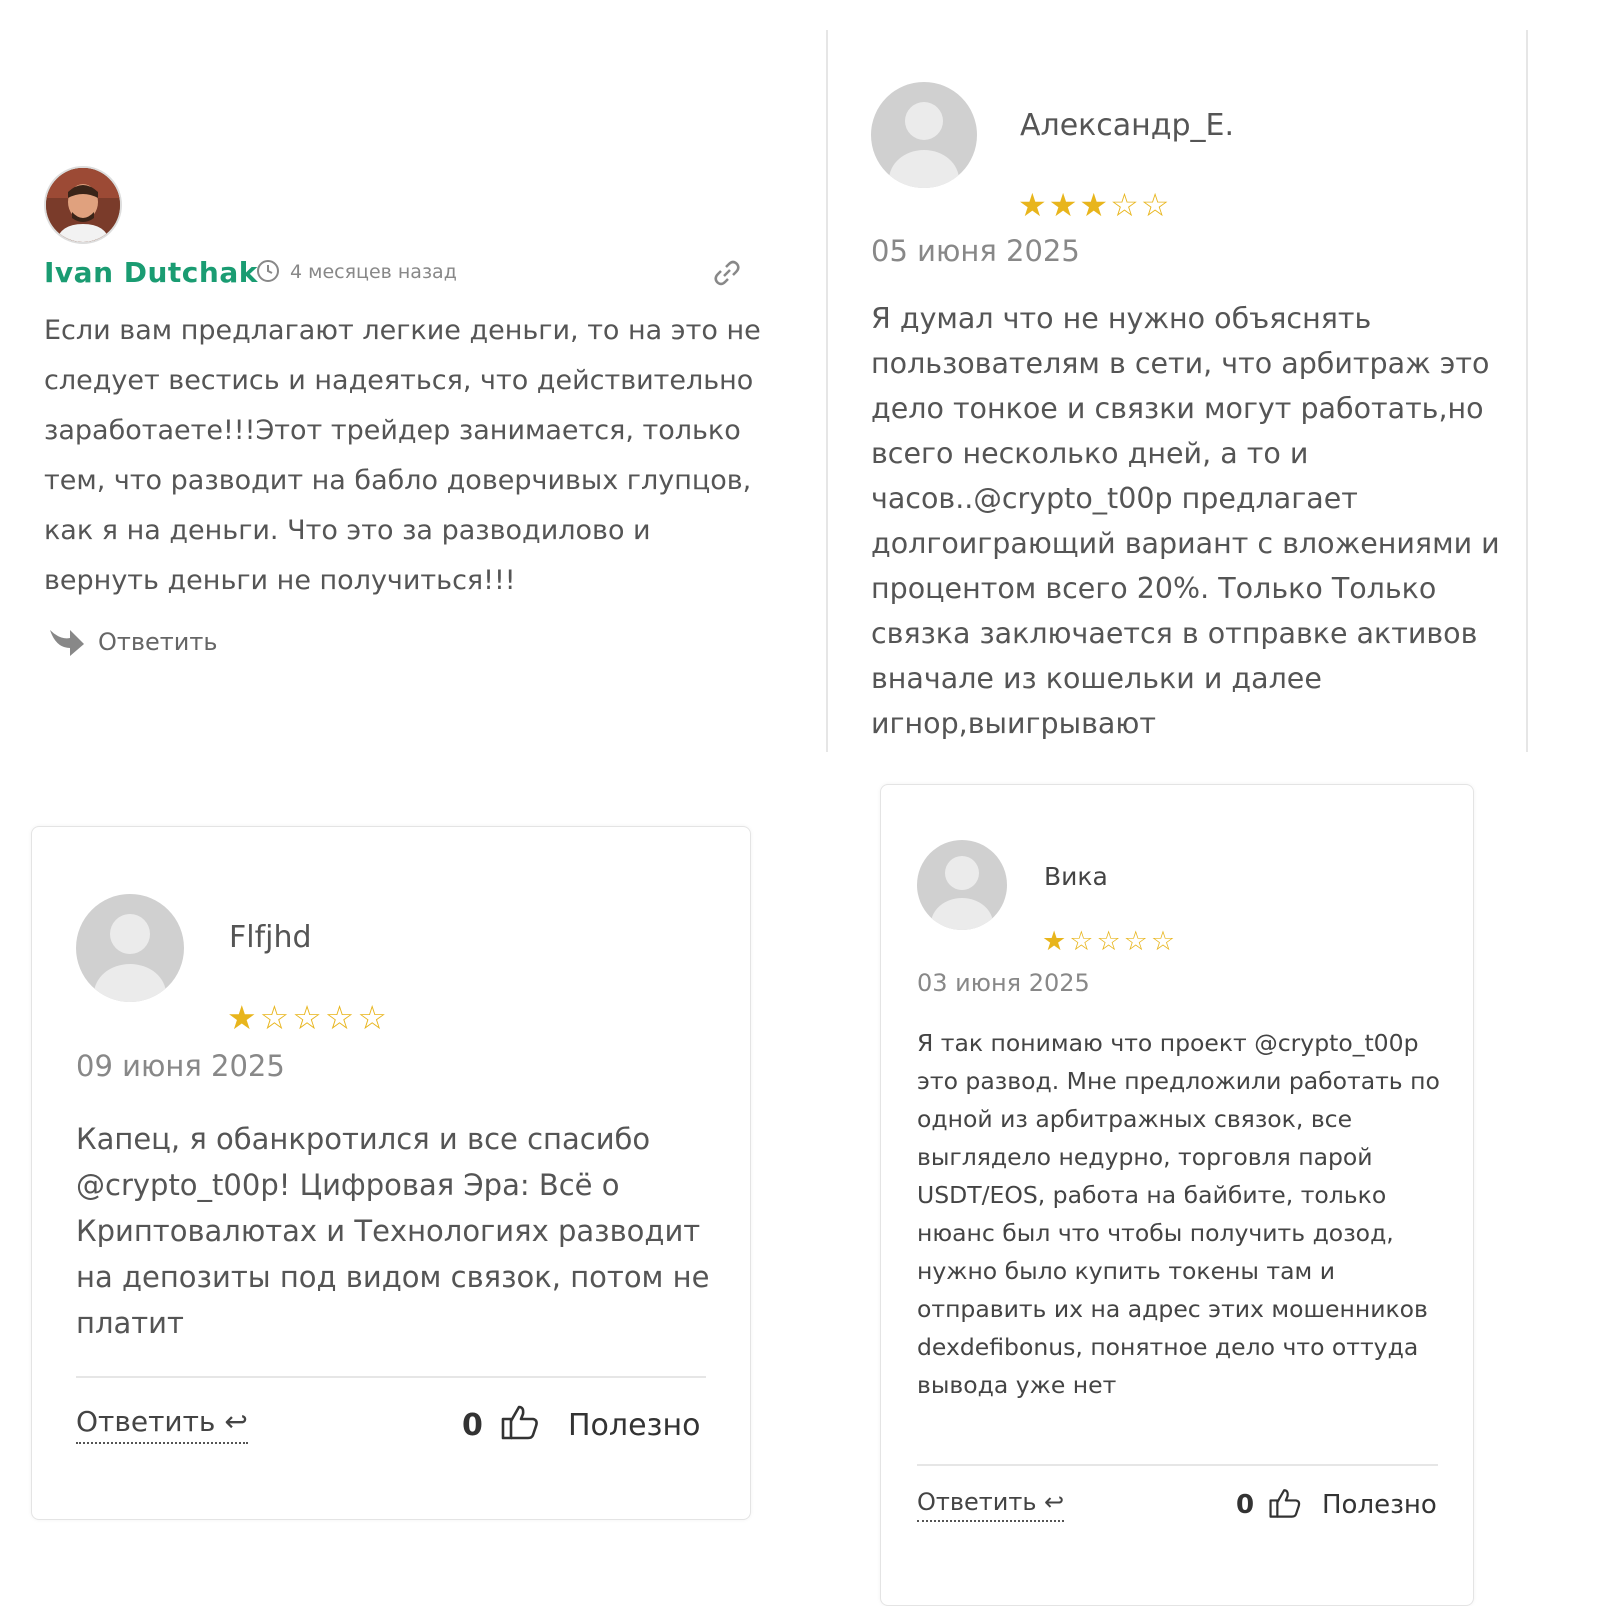  I want to click on clock-icon, so click(268, 273).